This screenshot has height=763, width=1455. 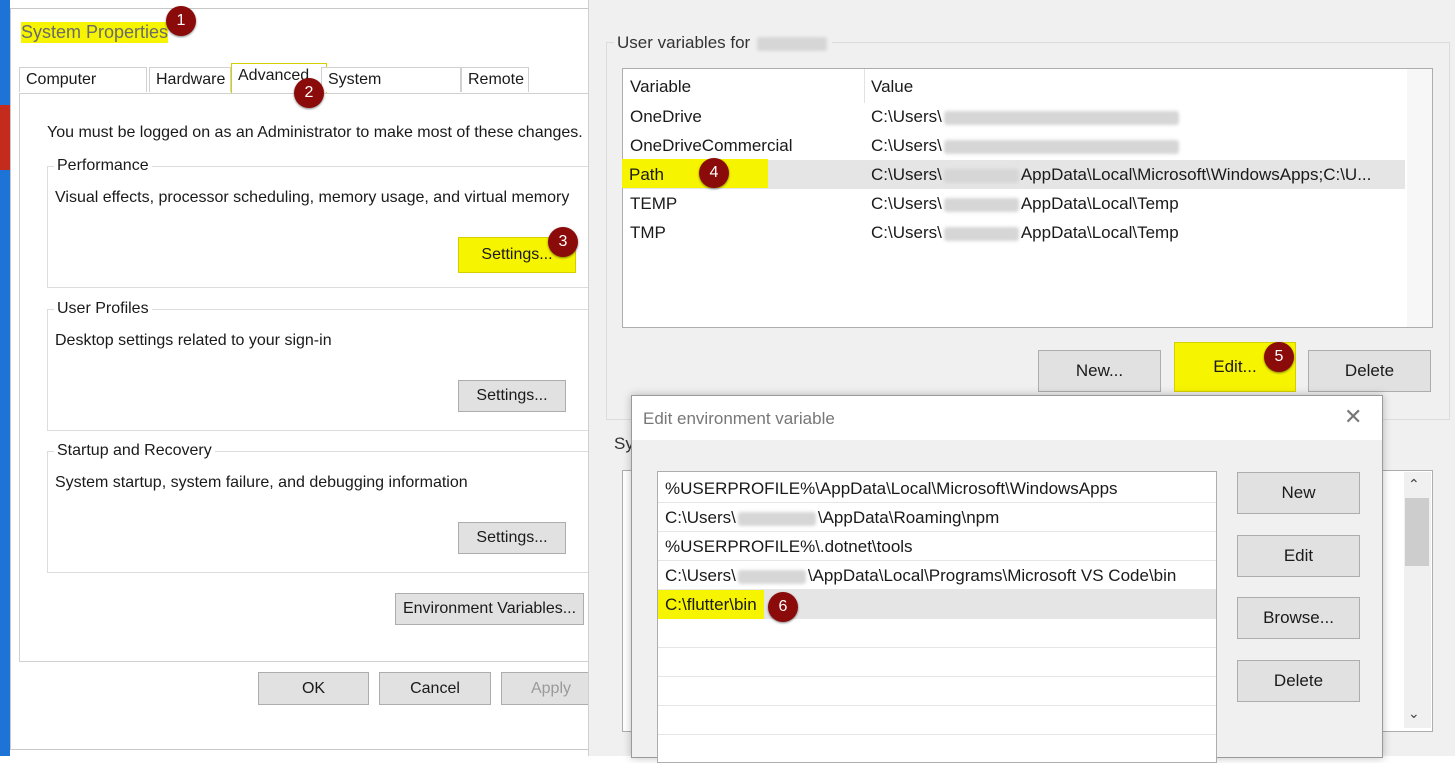 What do you see at coordinates (1298, 681) in the screenshot?
I see `entry-delete-button: Delete` at bounding box center [1298, 681].